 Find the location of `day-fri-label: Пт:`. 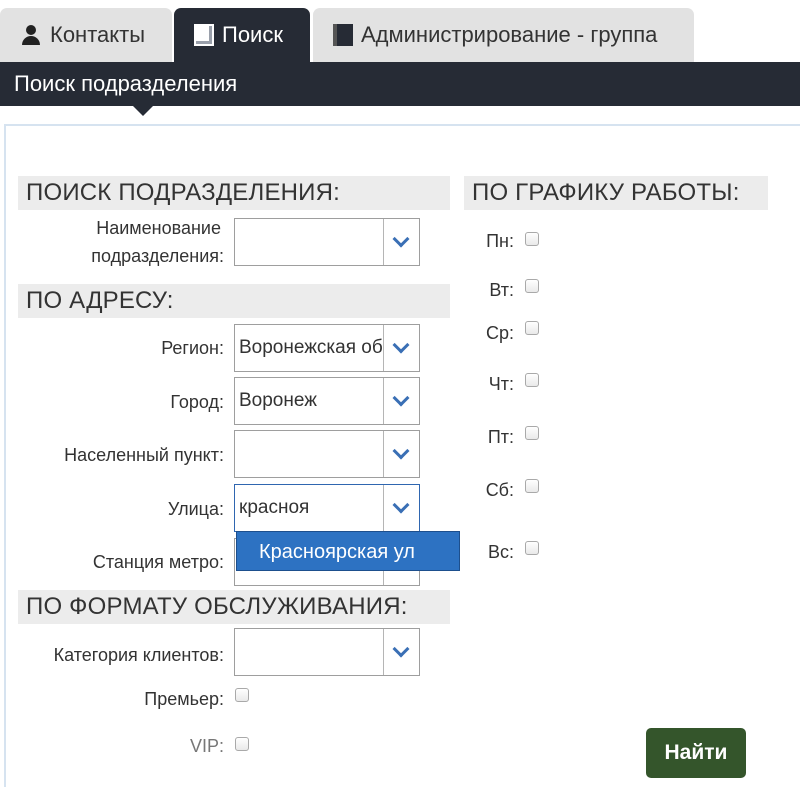

day-fri-label: Пт: is located at coordinates (500, 437).